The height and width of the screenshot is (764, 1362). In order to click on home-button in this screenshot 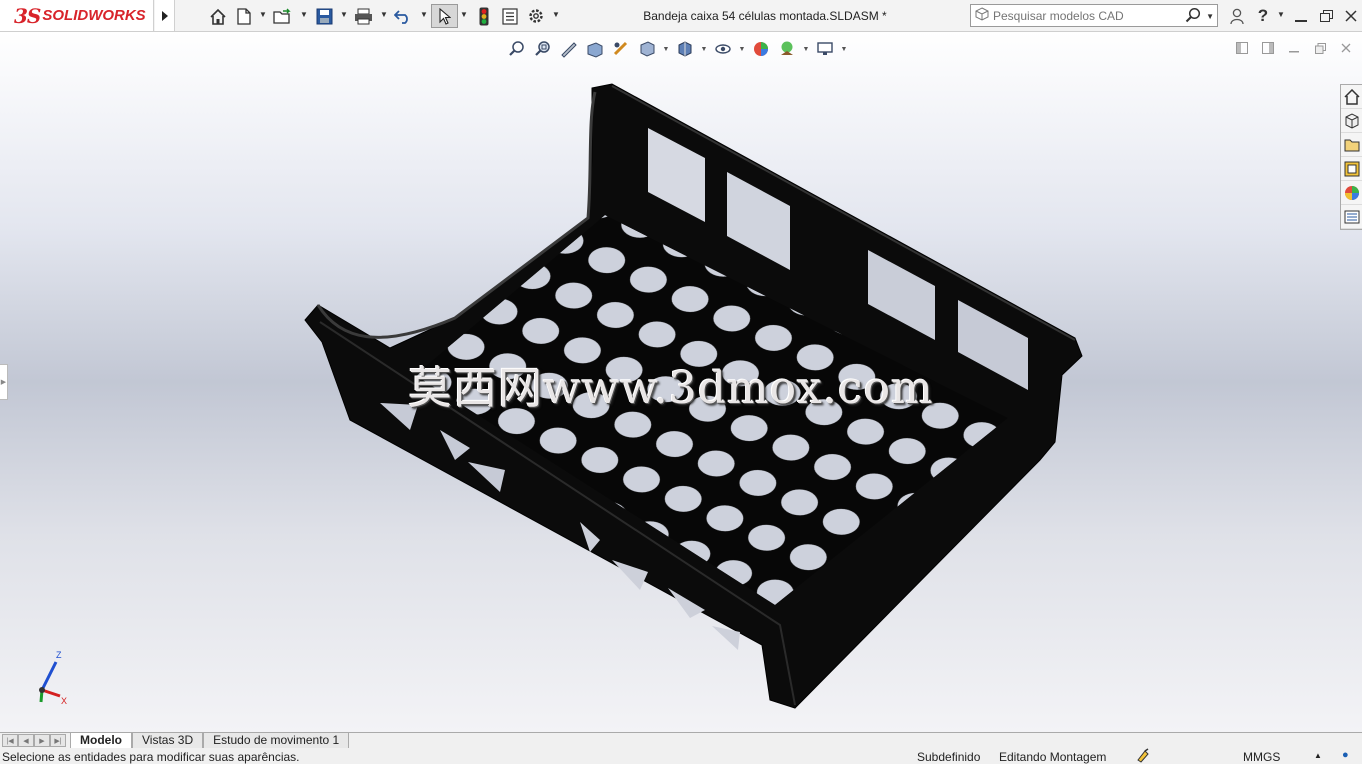, I will do `click(218, 16)`.